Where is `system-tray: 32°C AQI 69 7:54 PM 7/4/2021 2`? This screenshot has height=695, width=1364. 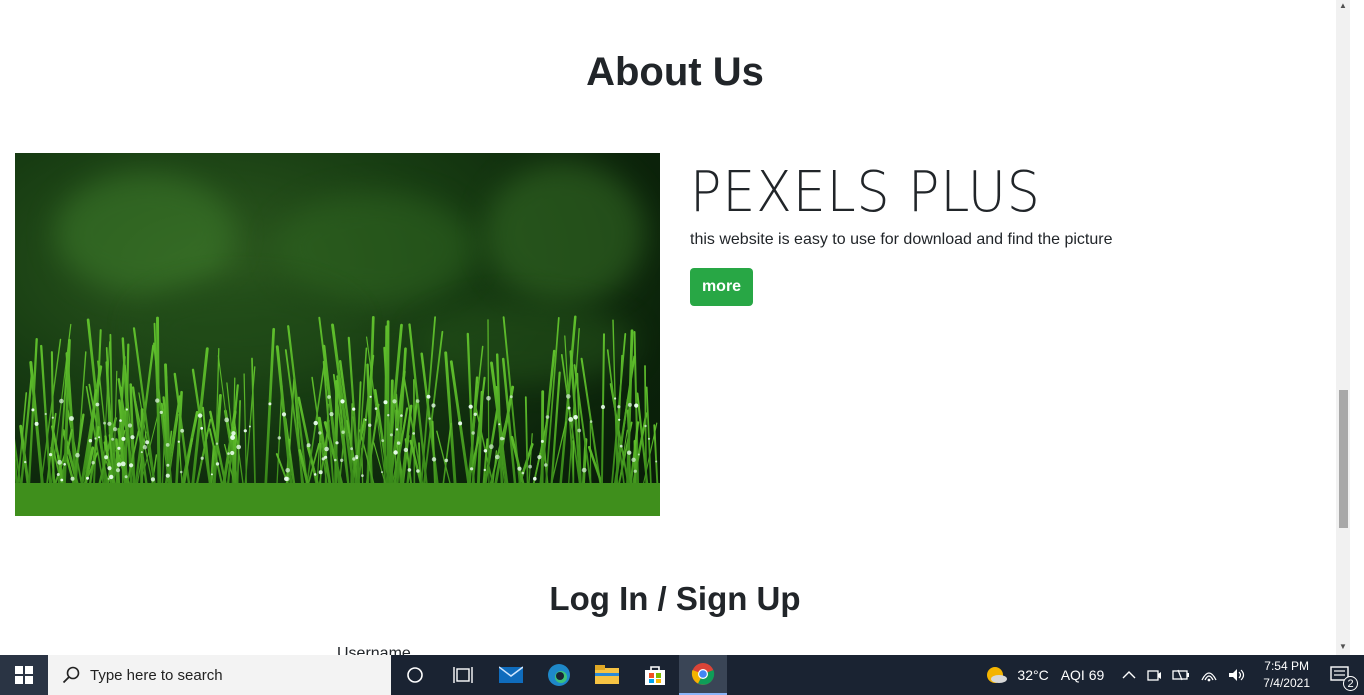
system-tray: 32°C AQI 69 7:54 PM 7/4/2021 2 is located at coordinates (1172, 675).